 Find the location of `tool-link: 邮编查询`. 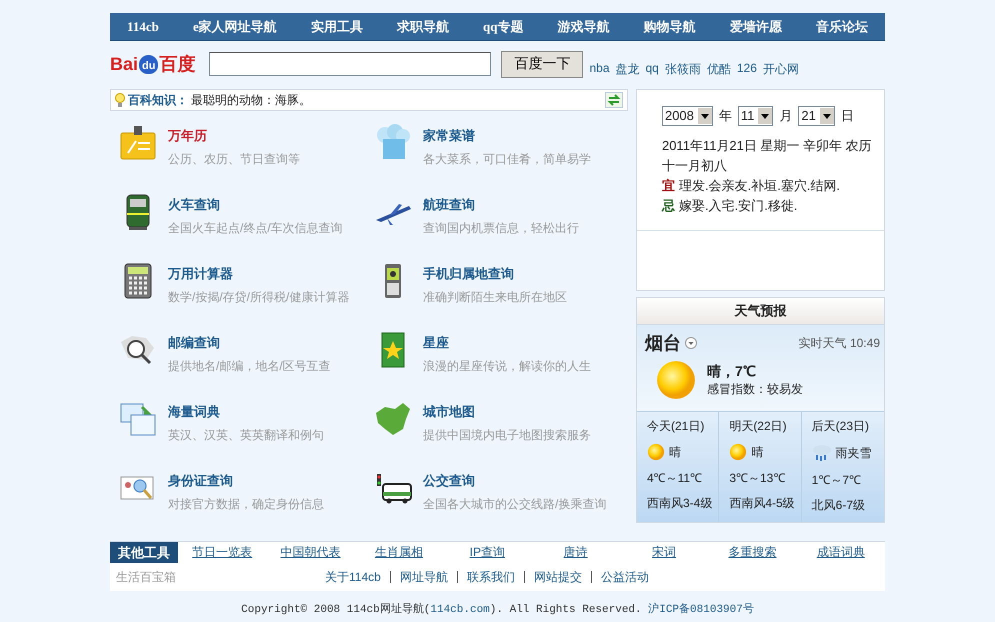

tool-link: 邮编查询 is located at coordinates (249, 343).